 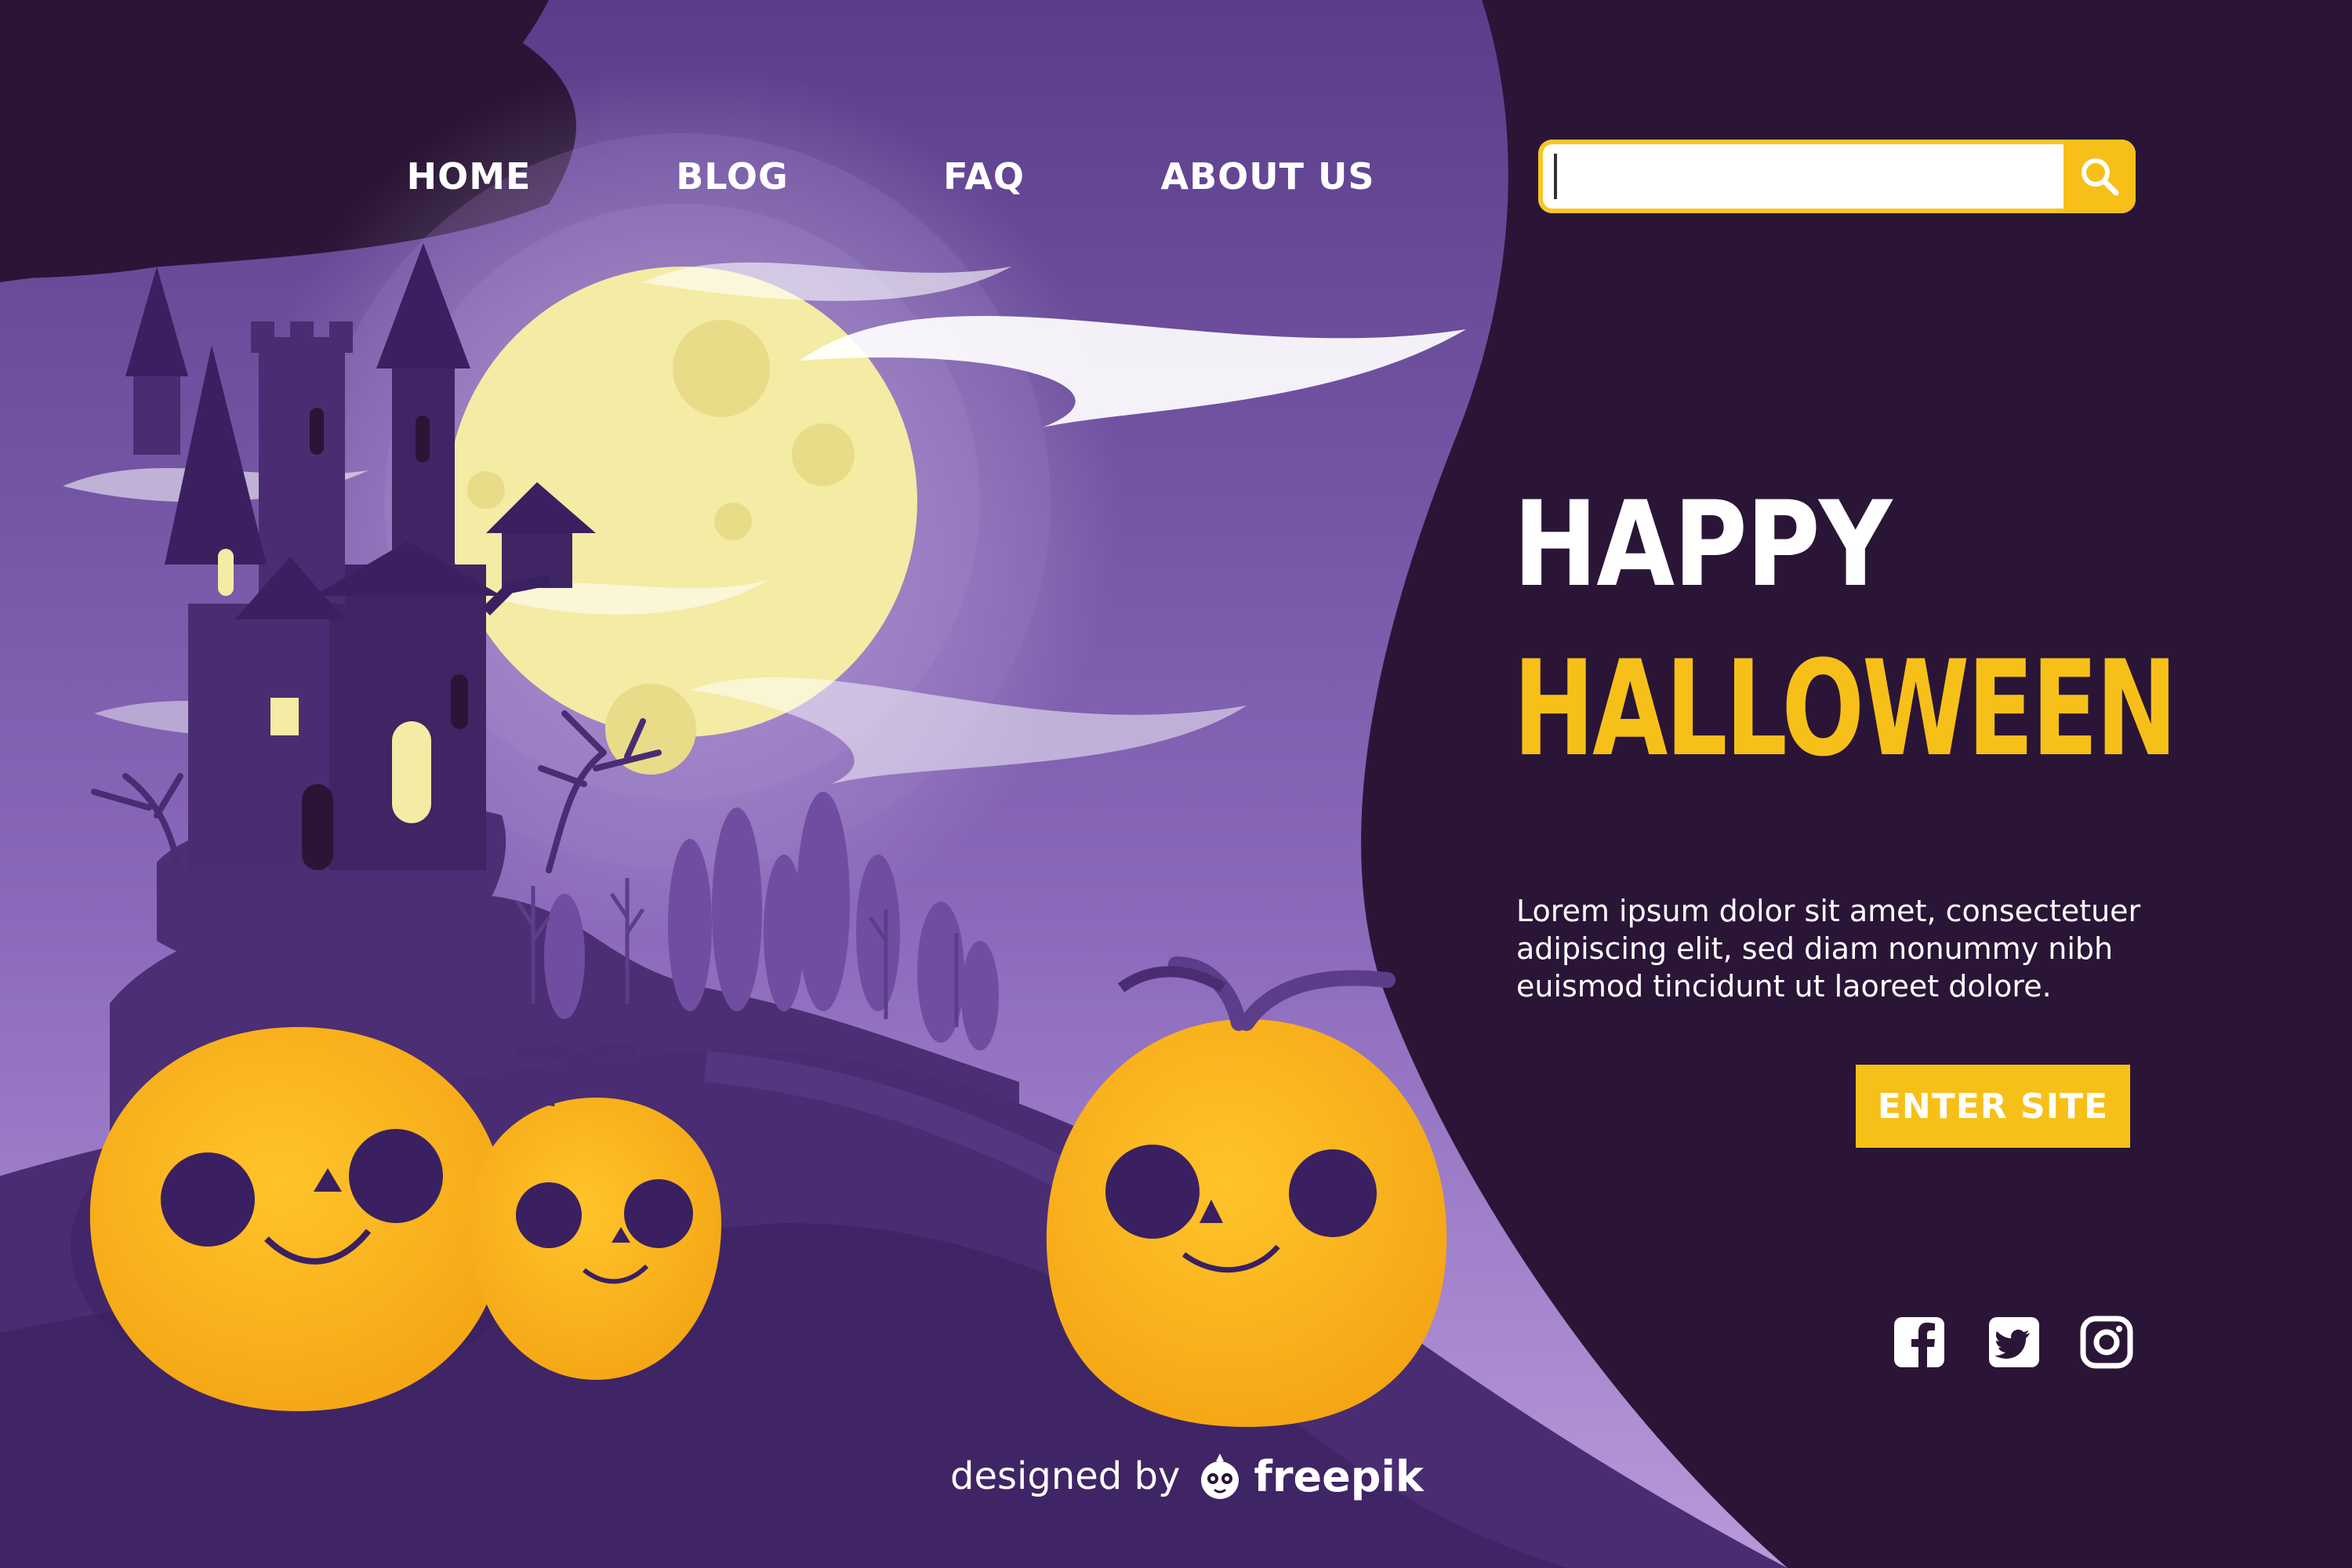 I want to click on search-icon, so click(x=2100, y=177).